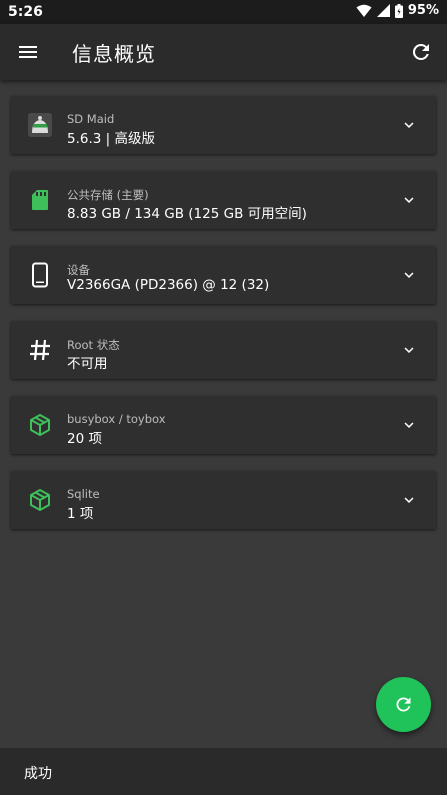 The width and height of the screenshot is (447, 795). Describe the element at coordinates (114, 54) in the screenshot. I see `page-title: 信息概览` at that location.